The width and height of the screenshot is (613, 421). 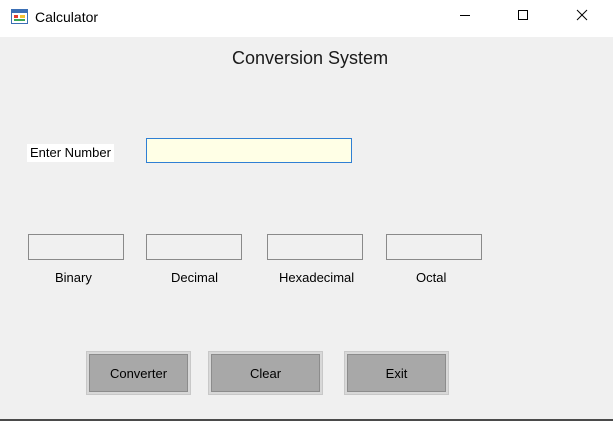 What do you see at coordinates (19, 16) in the screenshot?
I see `app-window-icon` at bounding box center [19, 16].